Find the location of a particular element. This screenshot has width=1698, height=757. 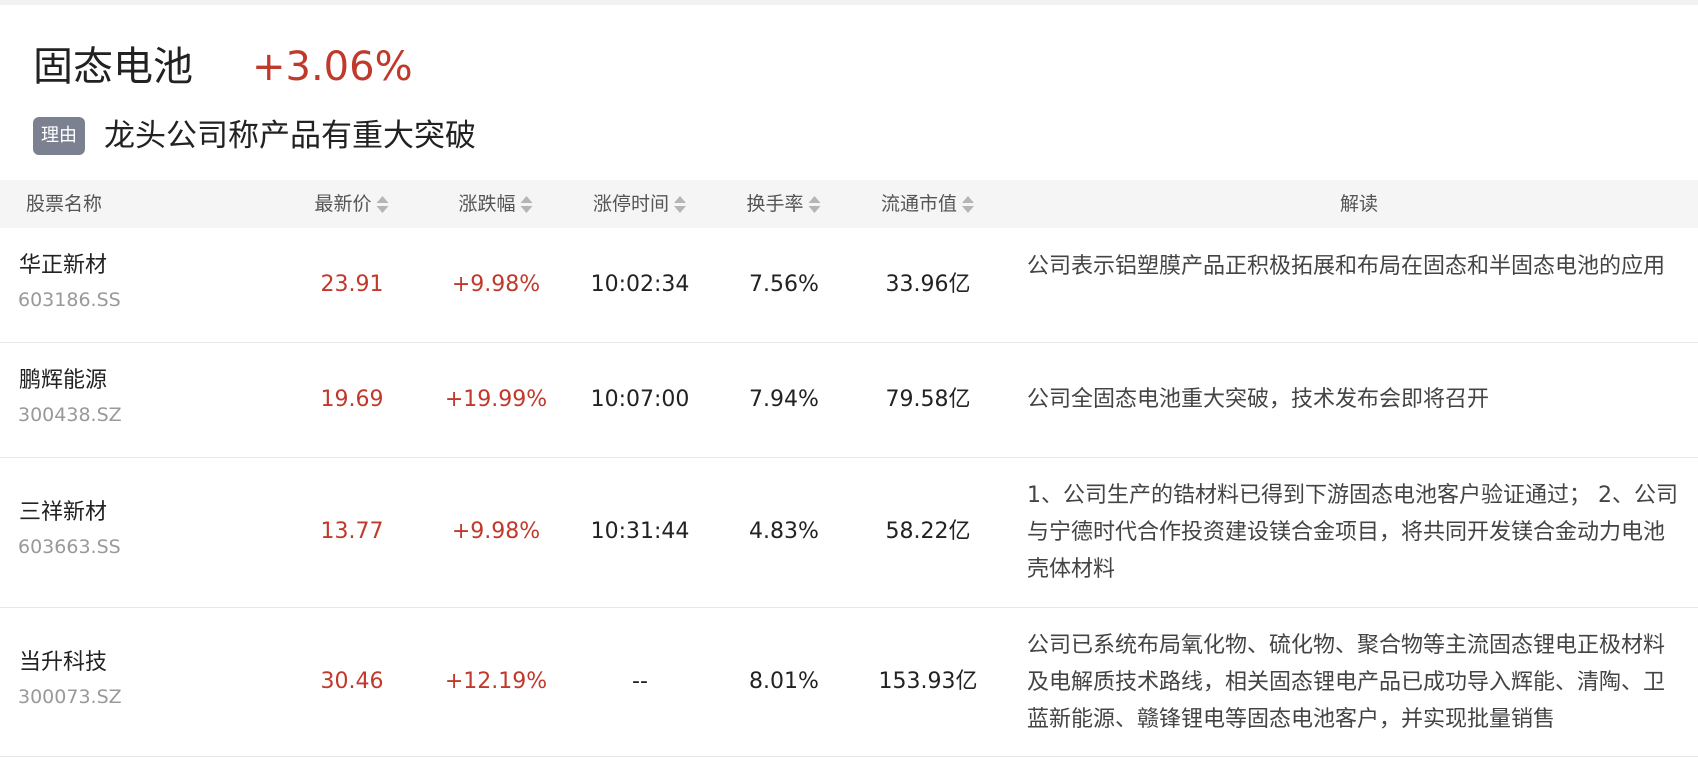

stock-market-cap: 79.58亿 is located at coordinates (928, 399).